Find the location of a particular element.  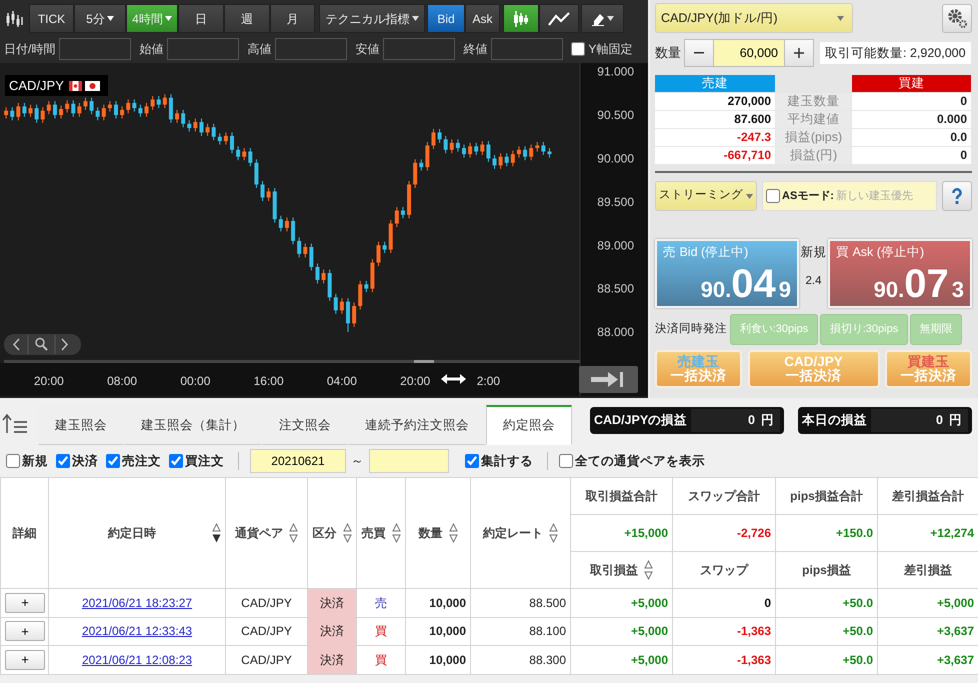

timeframe-tab: 週 is located at coordinates (247, 18).